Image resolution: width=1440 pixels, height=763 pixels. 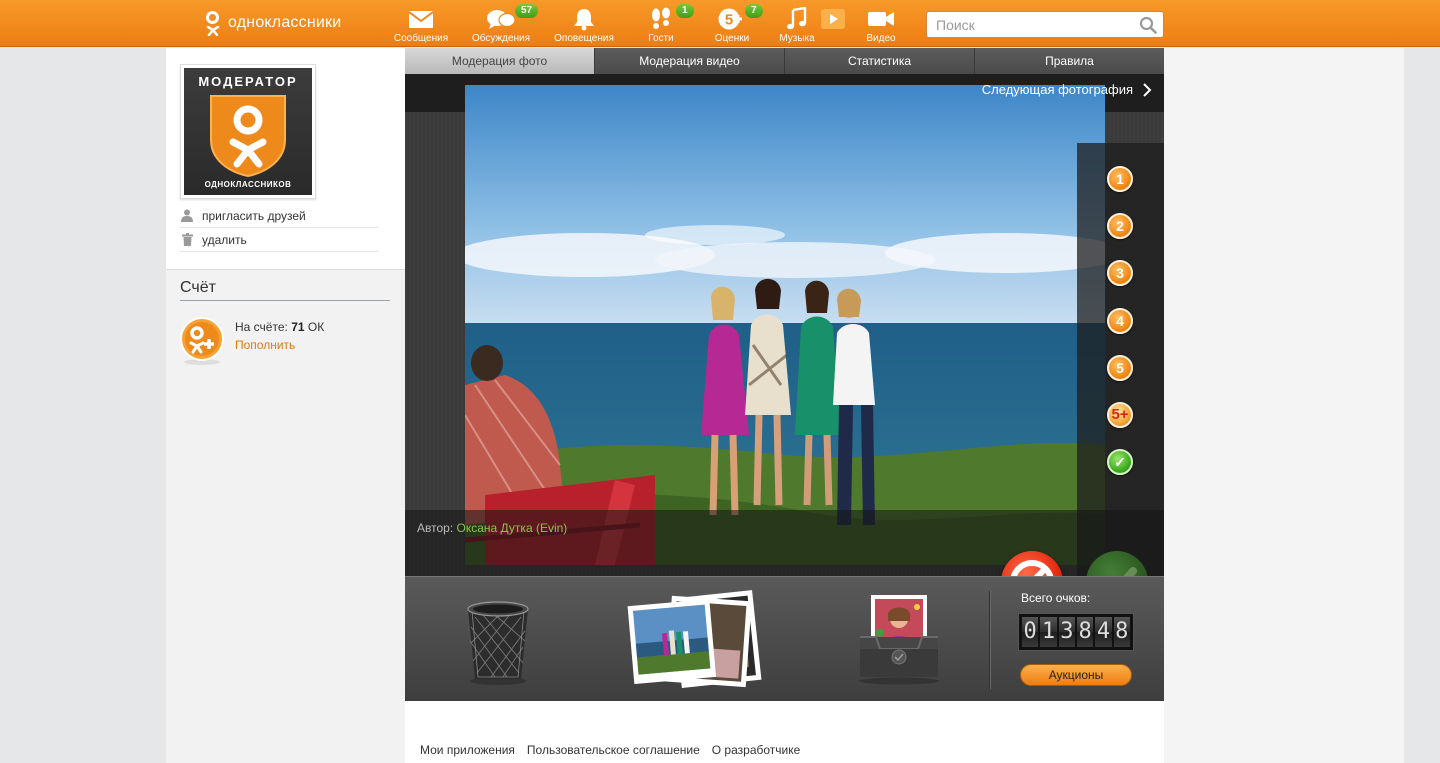 I want to click on person-icon, so click(x=187, y=216).